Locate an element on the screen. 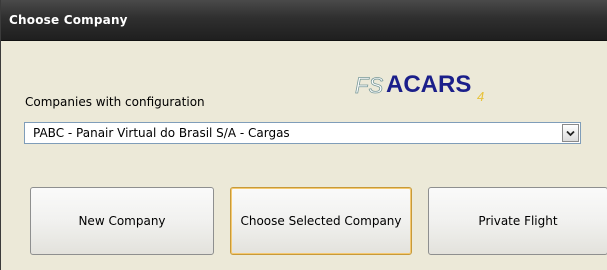  logo-name: ACARS is located at coordinates (428, 84).